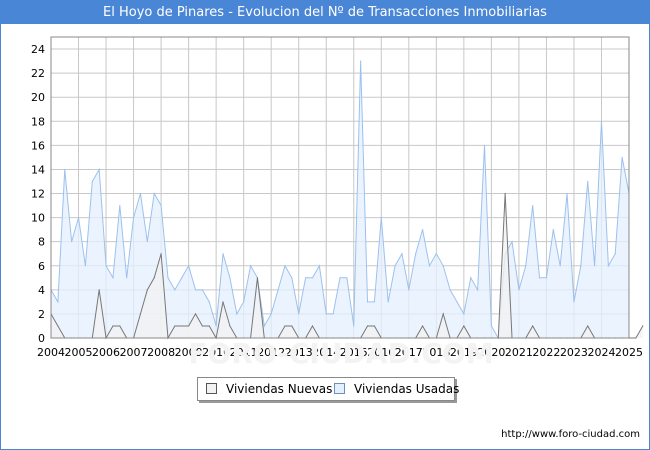 The width and height of the screenshot is (650, 450). What do you see at coordinates (211, 388) in the screenshot?
I see `legend-swatch-nuevas` at bounding box center [211, 388].